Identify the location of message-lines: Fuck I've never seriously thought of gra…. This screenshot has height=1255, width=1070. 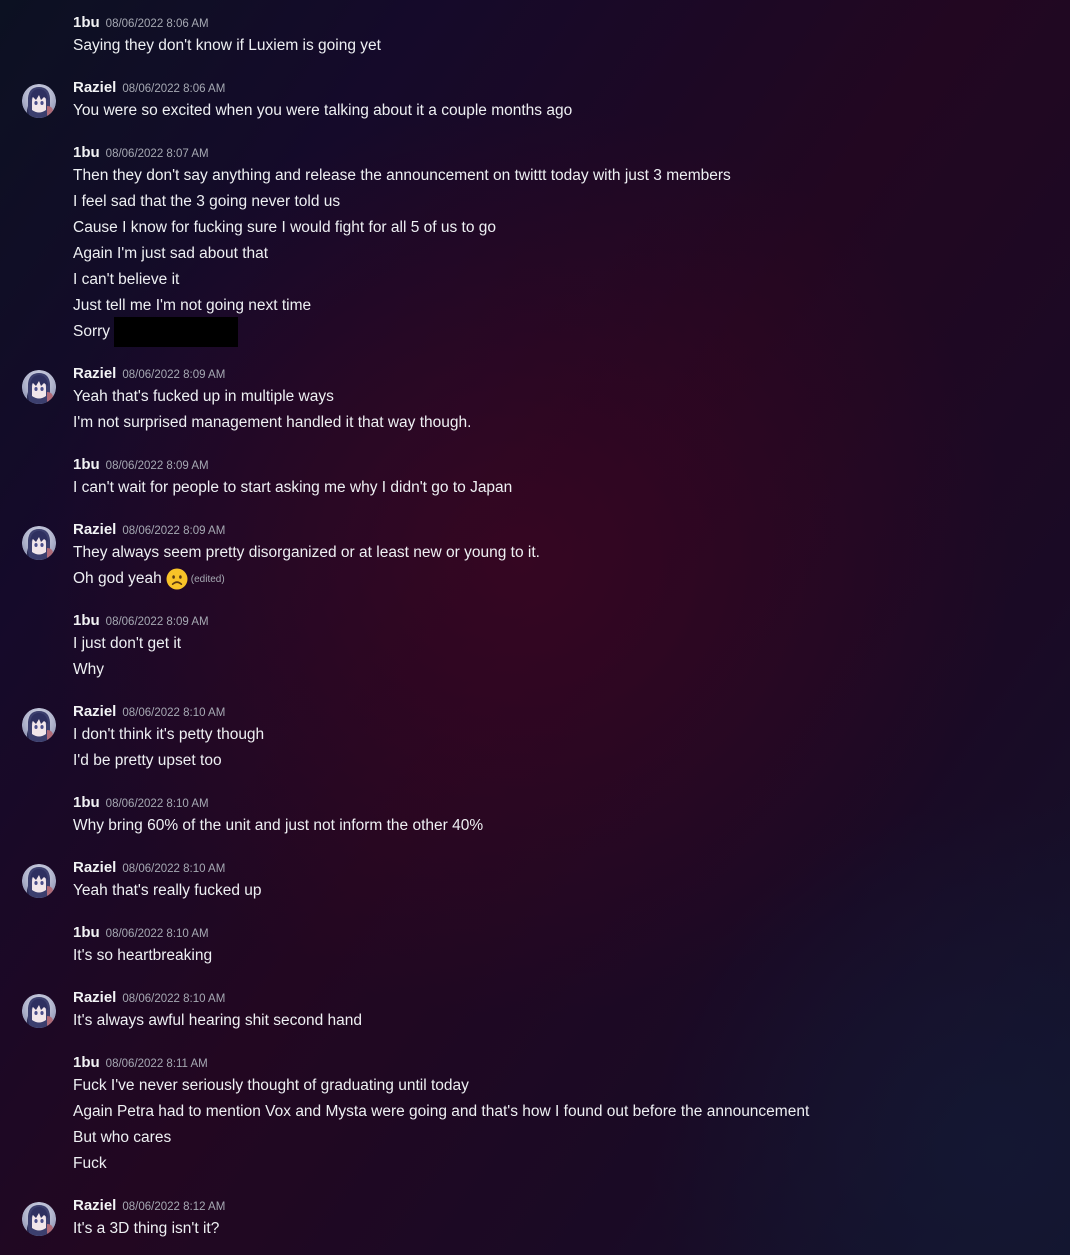
(441, 1127).